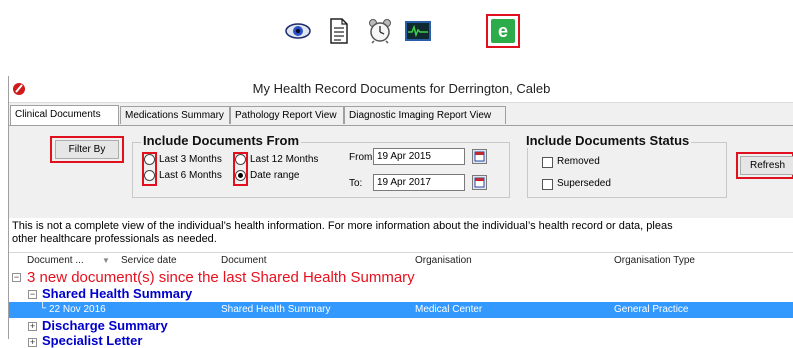  Describe the element at coordinates (578, 161) in the screenshot. I see `removed-label: Removed` at that location.